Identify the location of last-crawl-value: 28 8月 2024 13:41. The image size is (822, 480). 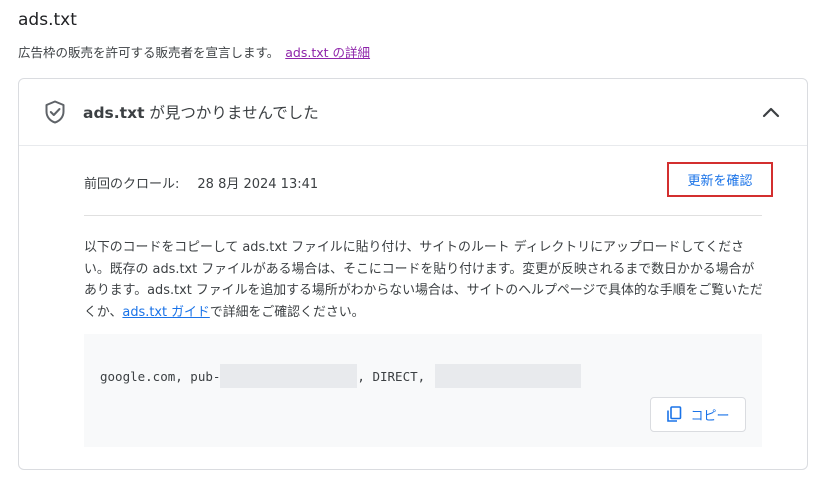
(258, 184).